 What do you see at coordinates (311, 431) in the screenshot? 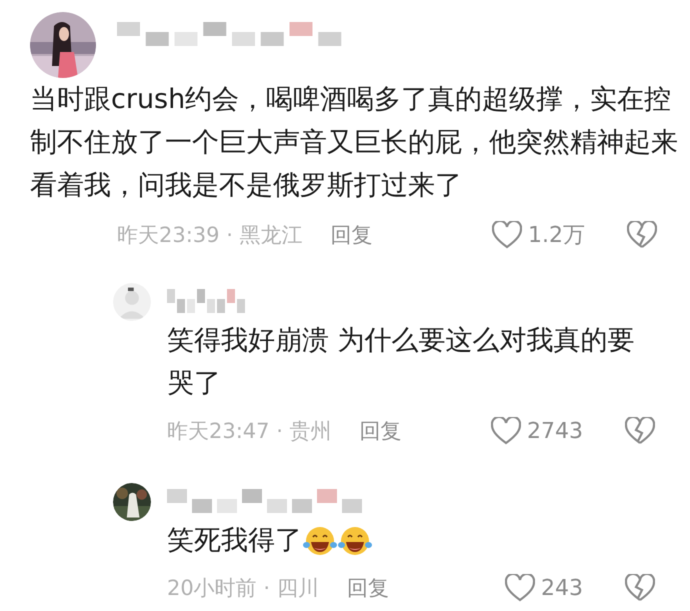
I see `comment-location: 贵州` at bounding box center [311, 431].